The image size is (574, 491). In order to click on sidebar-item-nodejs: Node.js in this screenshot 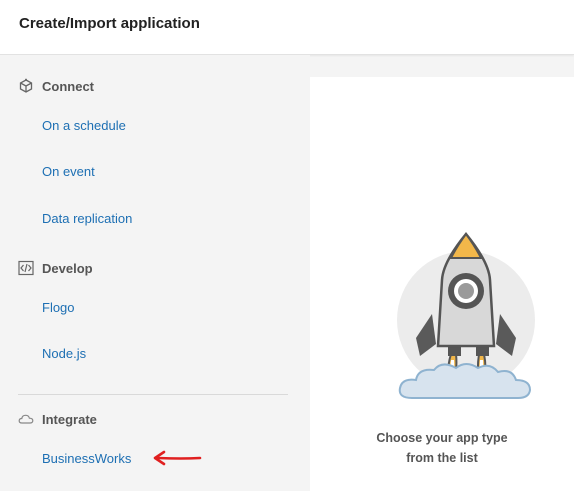, I will do `click(64, 353)`.